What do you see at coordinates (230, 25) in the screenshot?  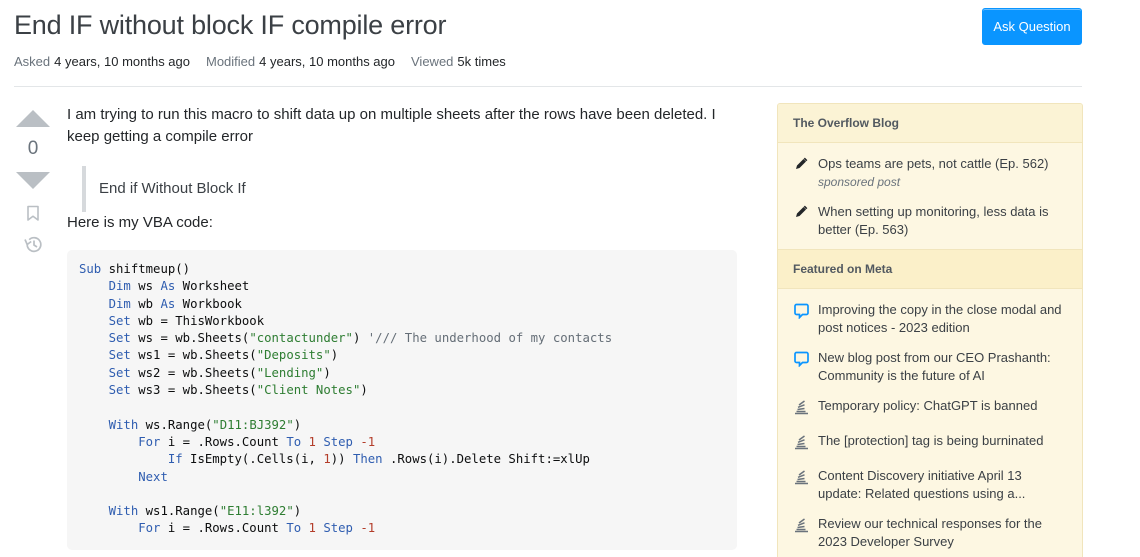 I see `question-title: End IF without block IF compile error` at bounding box center [230, 25].